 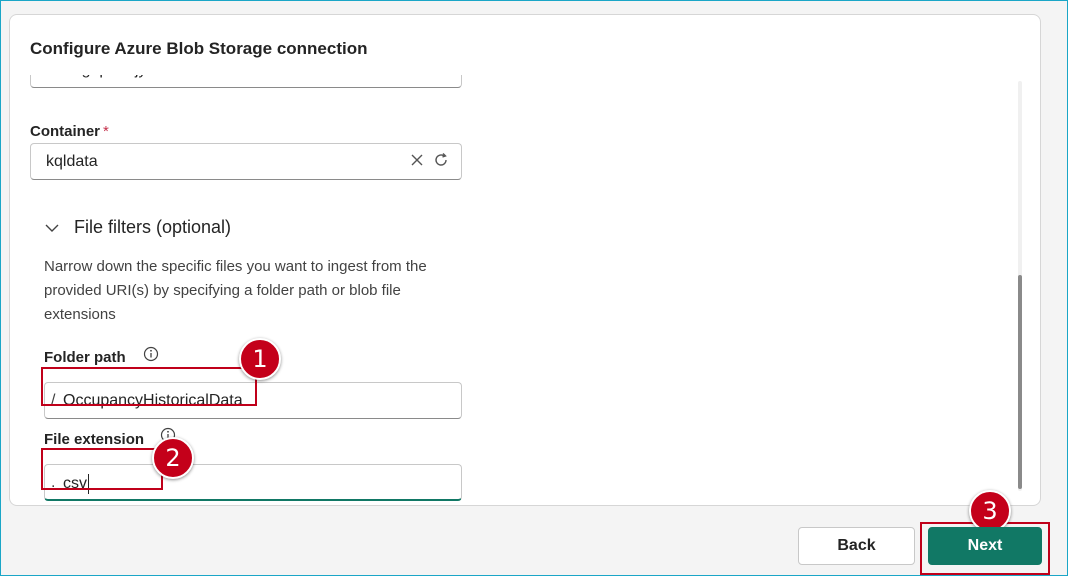 I want to click on back-button: Back, so click(x=856, y=546).